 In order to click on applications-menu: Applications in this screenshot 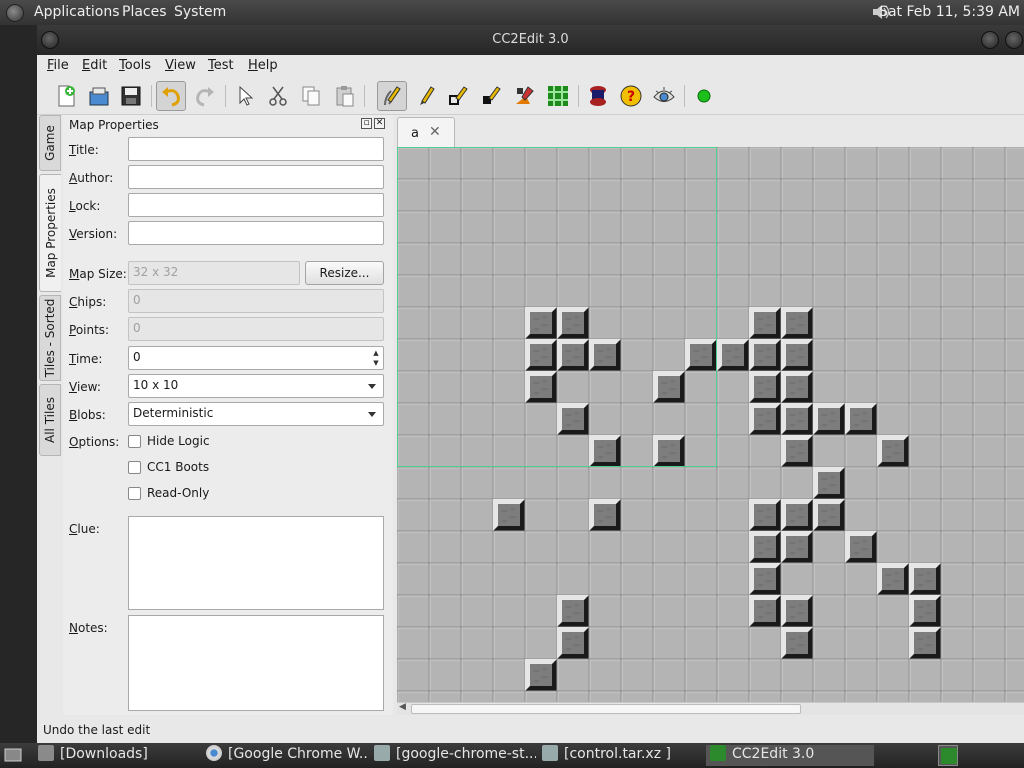, I will do `click(77, 12)`.